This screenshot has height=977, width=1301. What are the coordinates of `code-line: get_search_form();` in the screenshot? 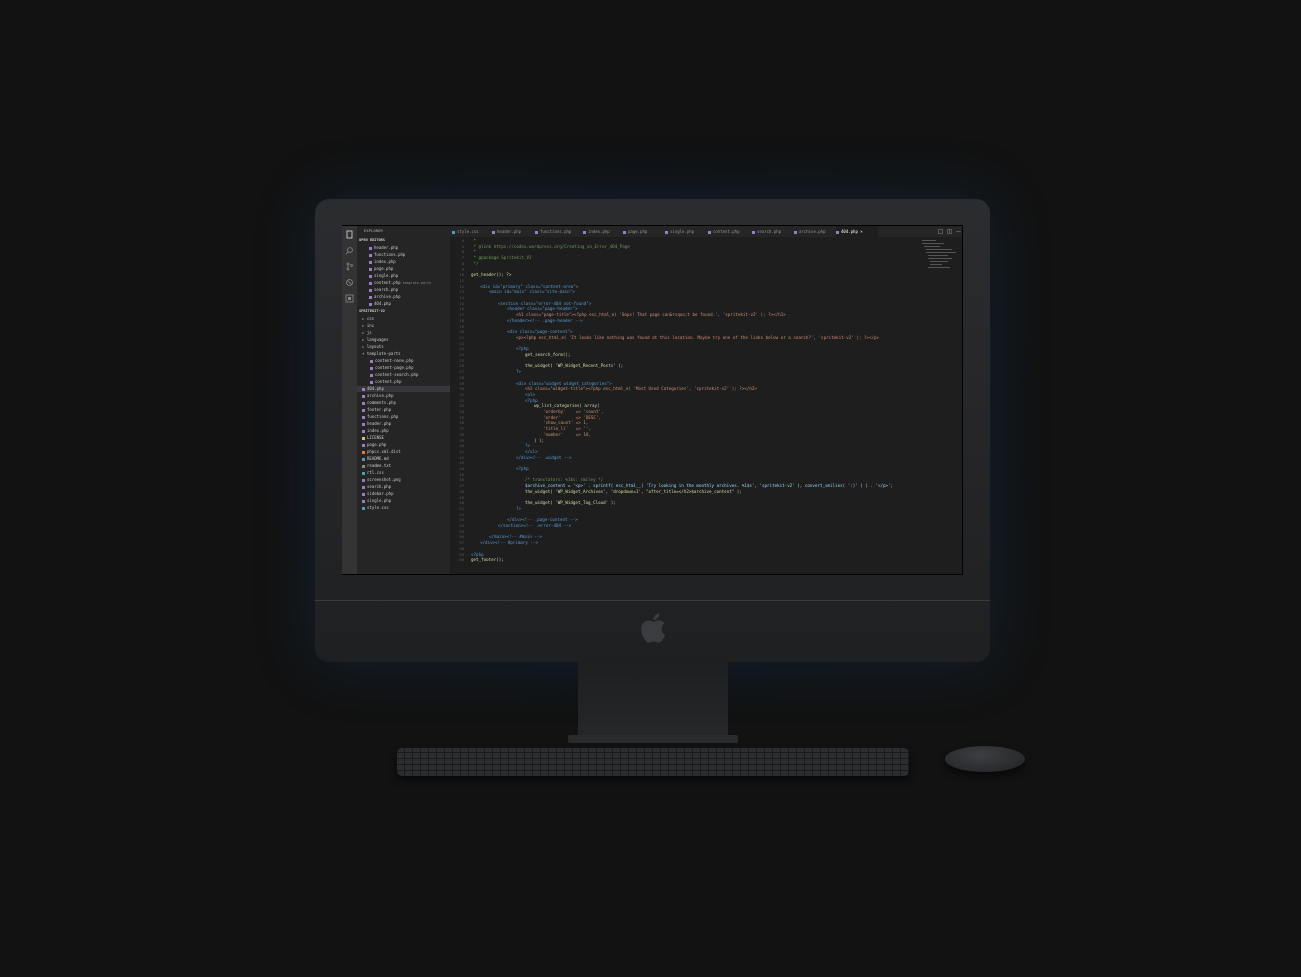 It's located at (548, 354).